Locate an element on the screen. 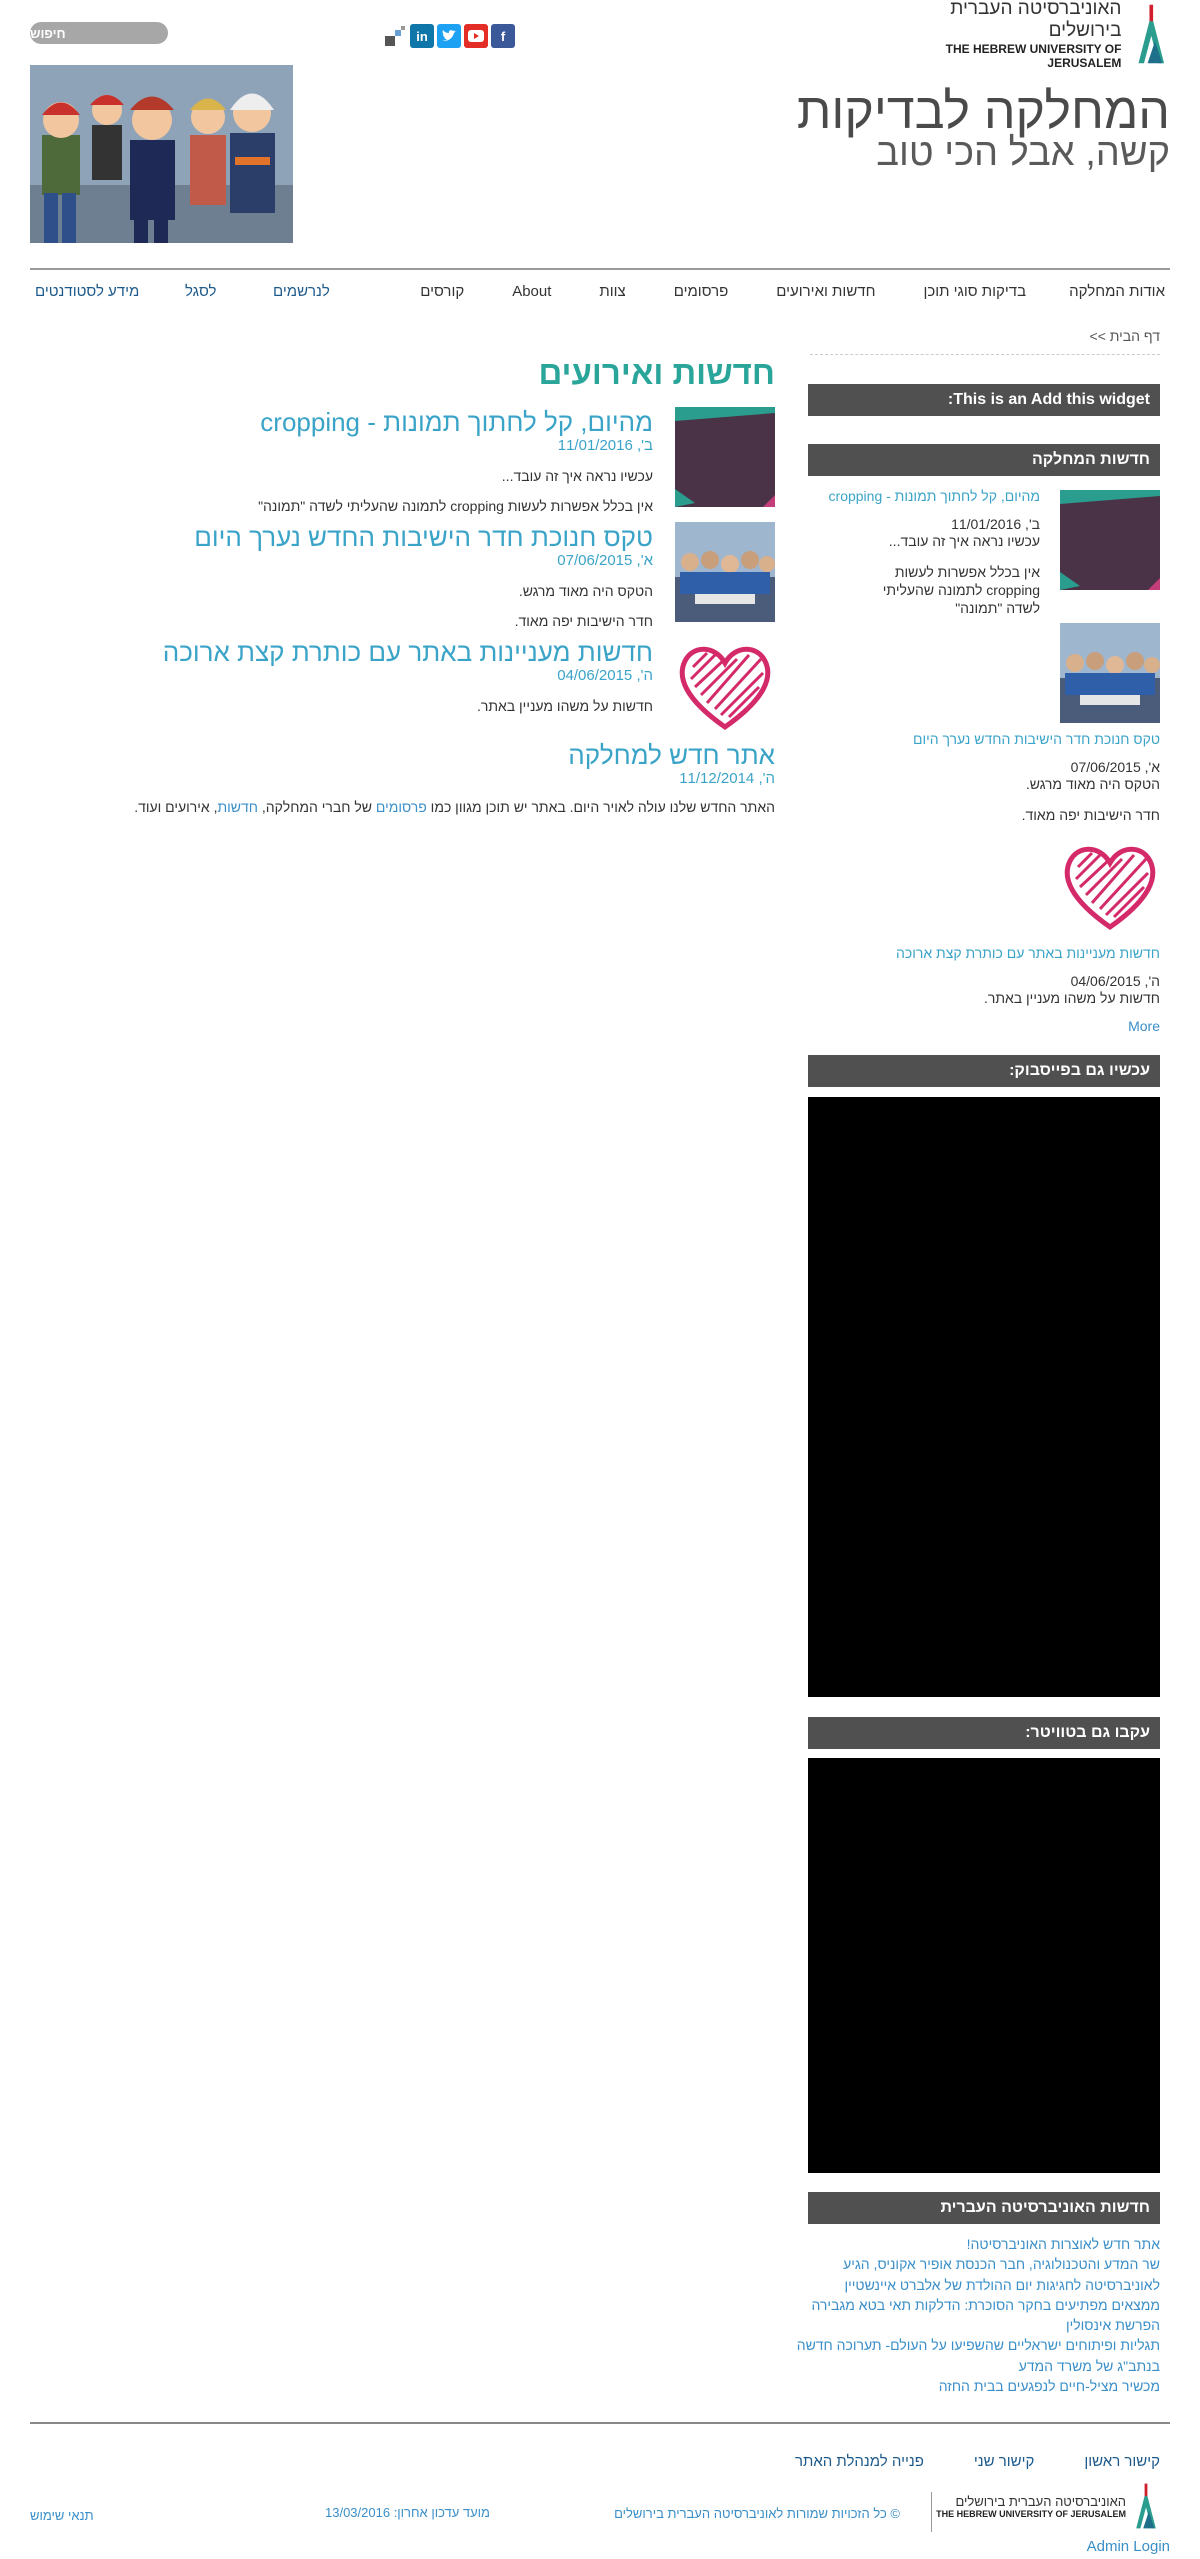 Image resolution: width=1200 pixels, height=2559 pixels. dept-news-date: ב', 11/01/2016 is located at coordinates (995, 524).